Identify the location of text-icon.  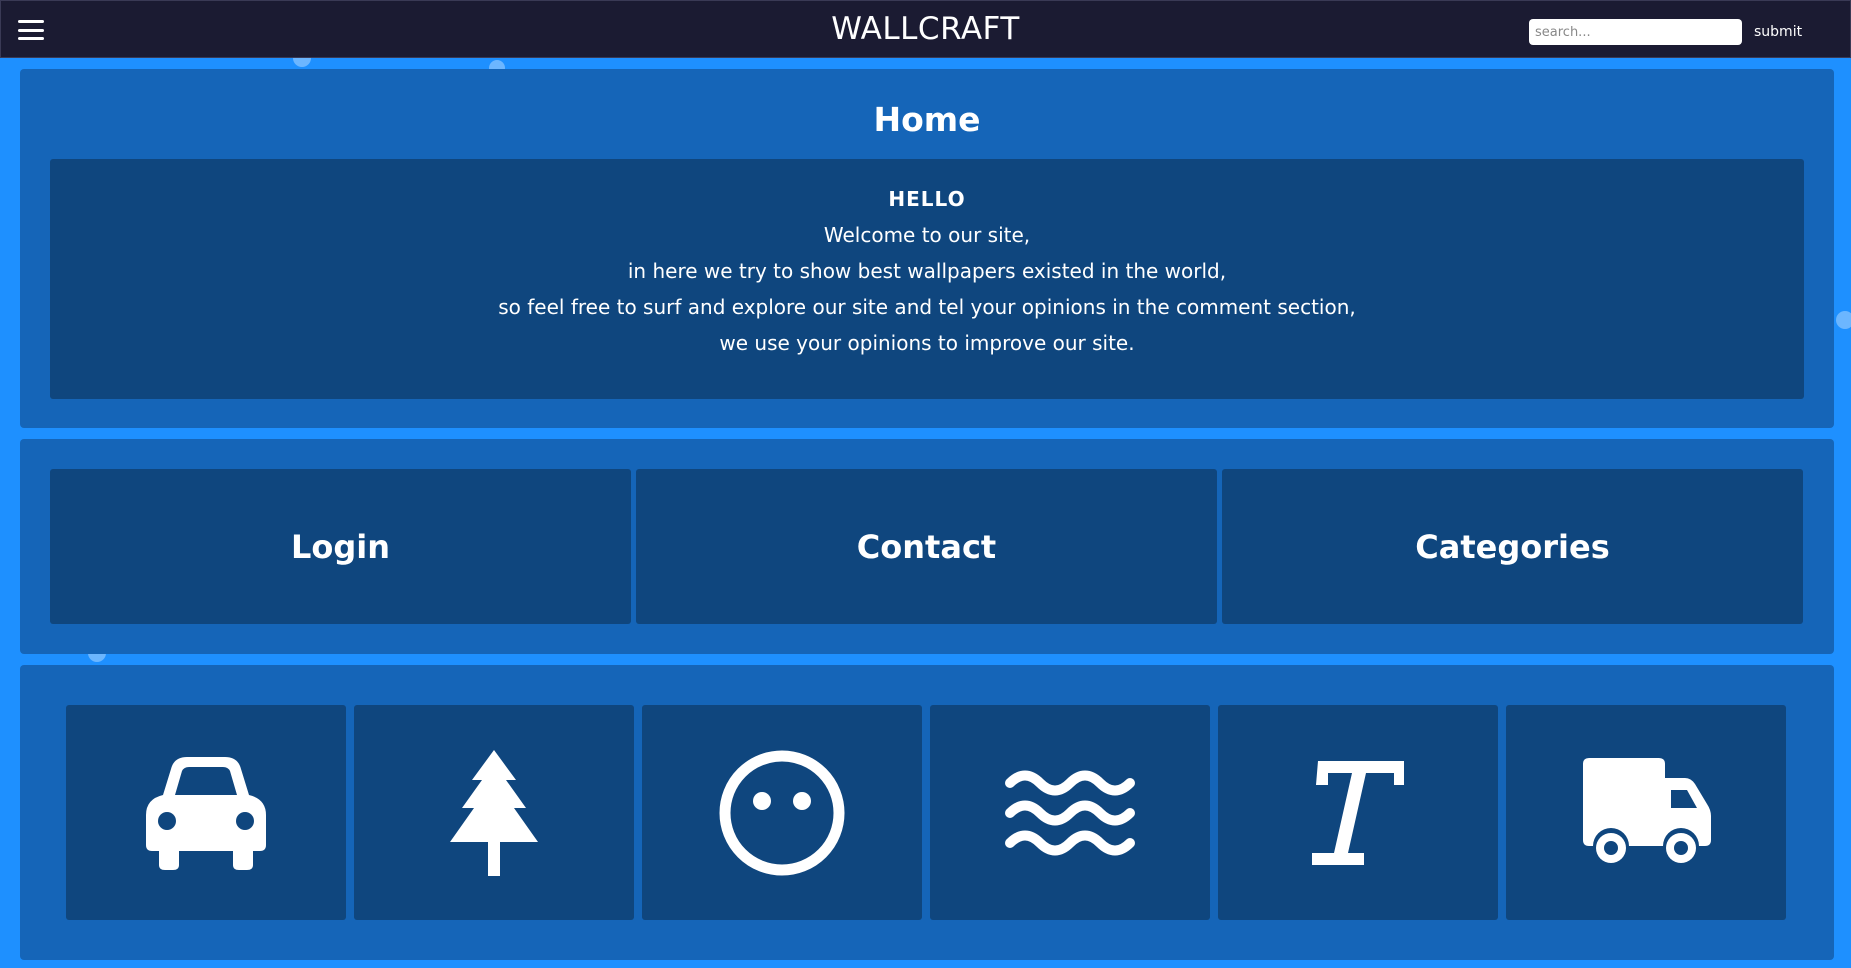
(1358, 812).